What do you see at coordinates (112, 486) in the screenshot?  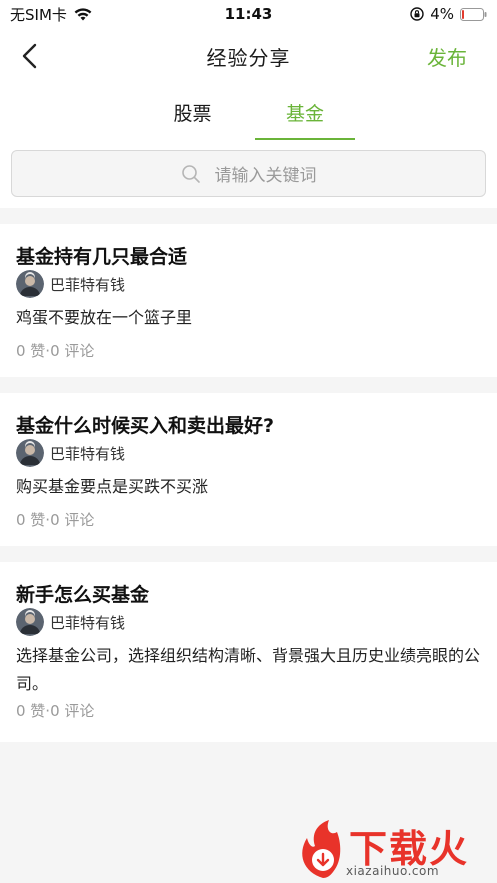 I see `post-summary: 购买基金要点是买跌不买涨` at bounding box center [112, 486].